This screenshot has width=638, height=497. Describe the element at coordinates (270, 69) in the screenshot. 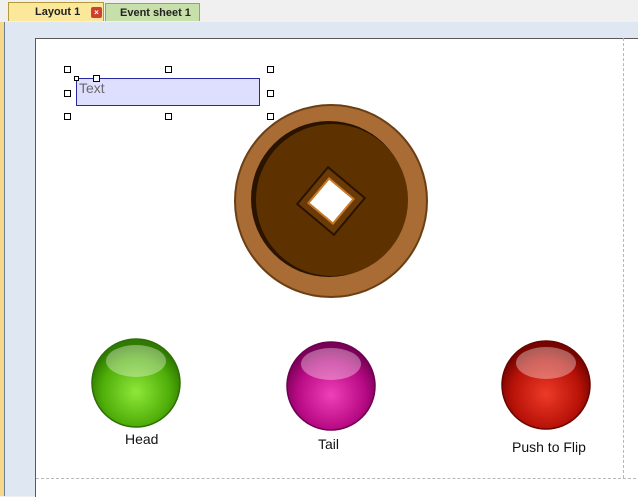

I see `selection-handle-top-right` at that location.